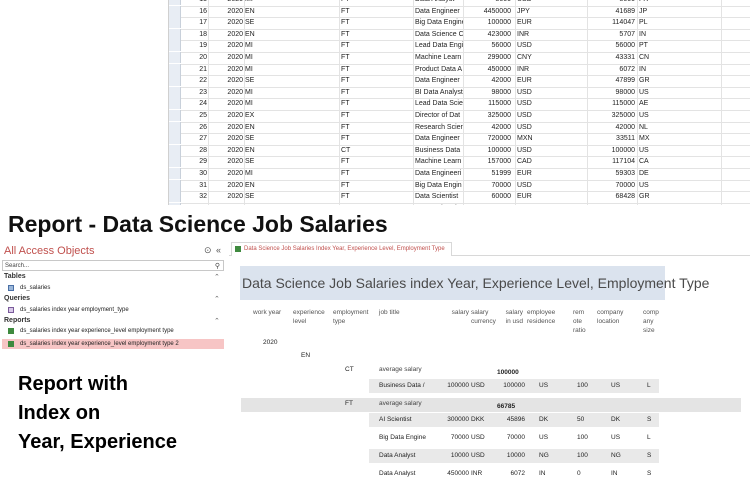 The width and height of the screenshot is (750, 477). Describe the element at coordinates (439, 127) in the screenshot. I see `datasheet-cell: Research Scier` at that location.